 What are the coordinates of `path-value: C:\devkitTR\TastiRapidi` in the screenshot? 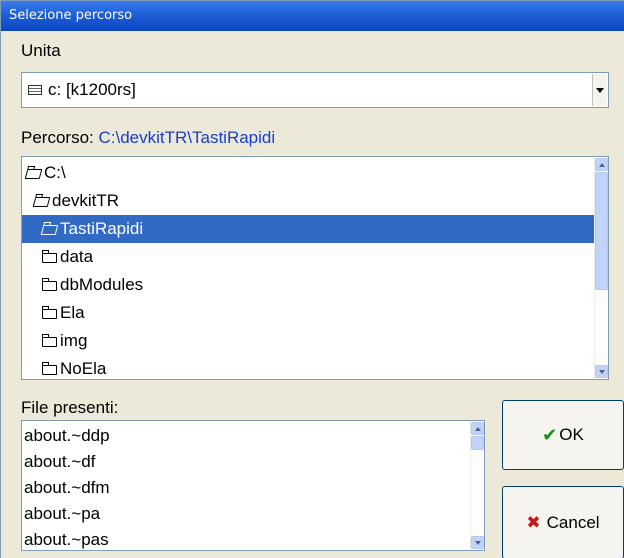 It's located at (187, 137).